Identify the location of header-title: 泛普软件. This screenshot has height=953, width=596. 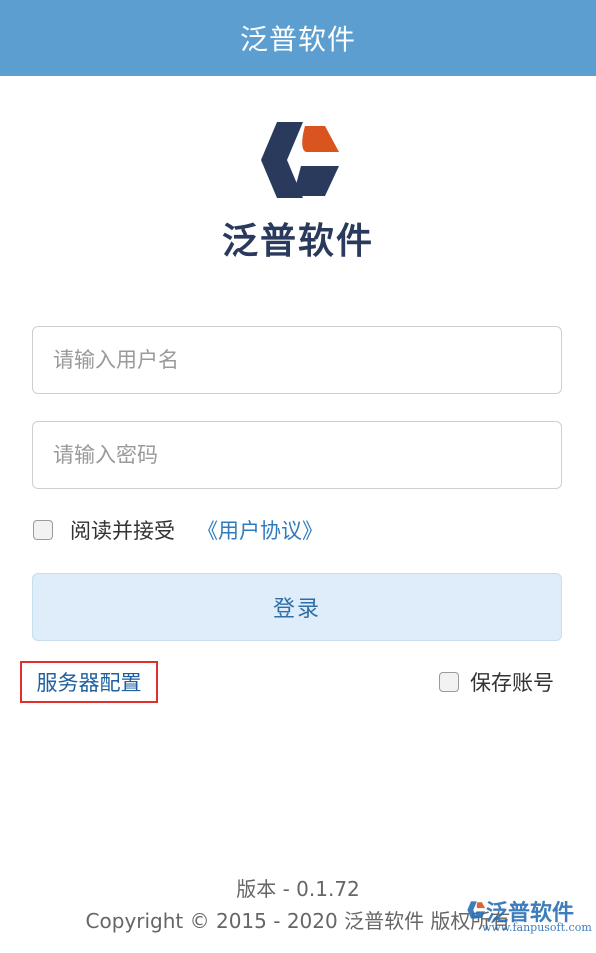
(297, 39).